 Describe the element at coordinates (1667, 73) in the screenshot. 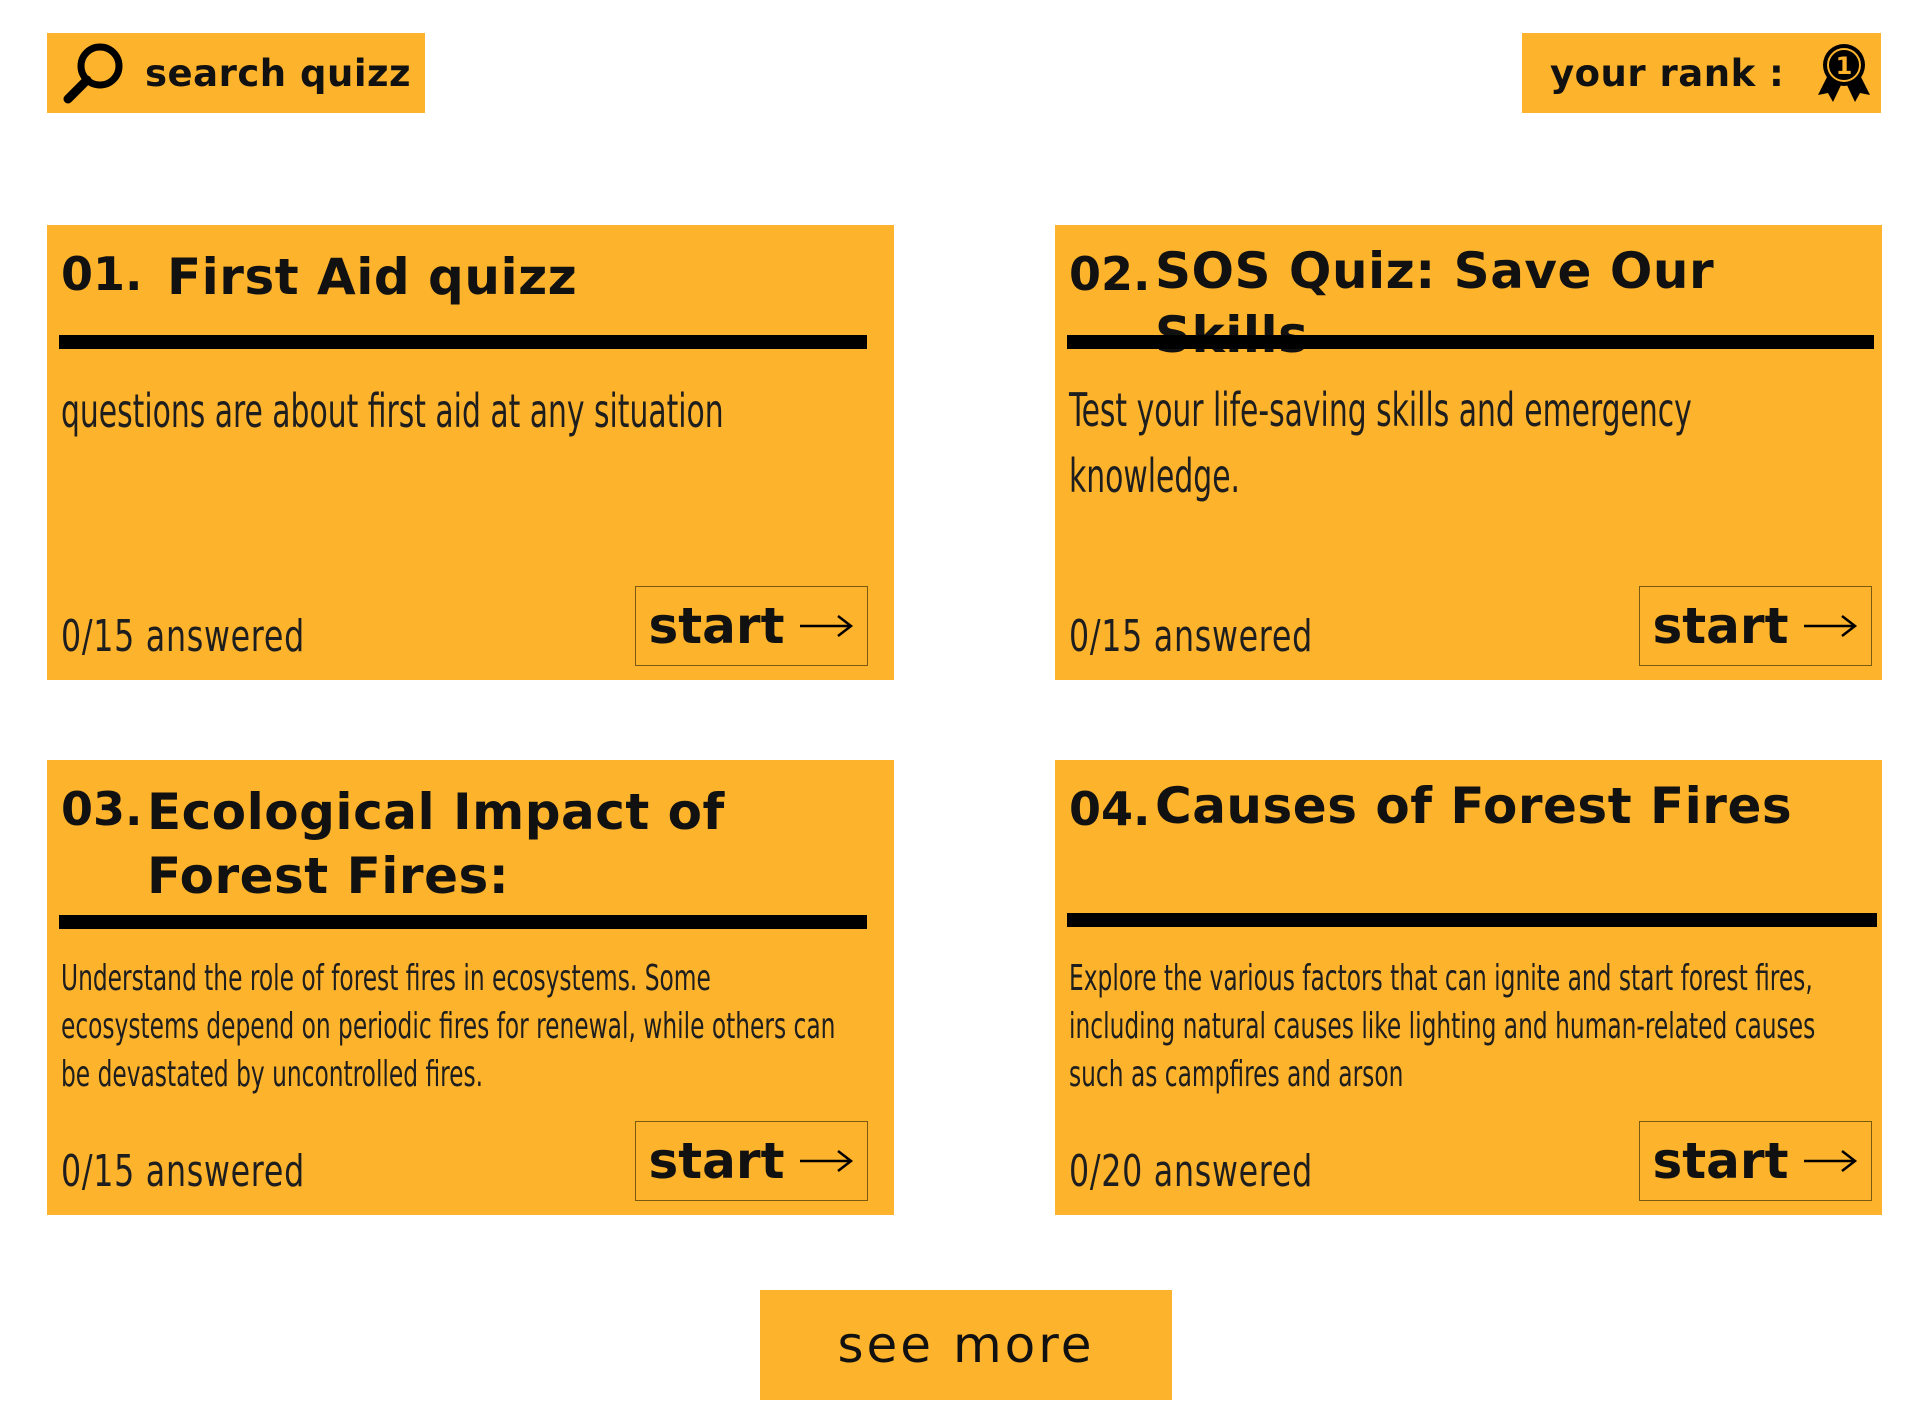

I see `rank-label: your rank :` at that location.